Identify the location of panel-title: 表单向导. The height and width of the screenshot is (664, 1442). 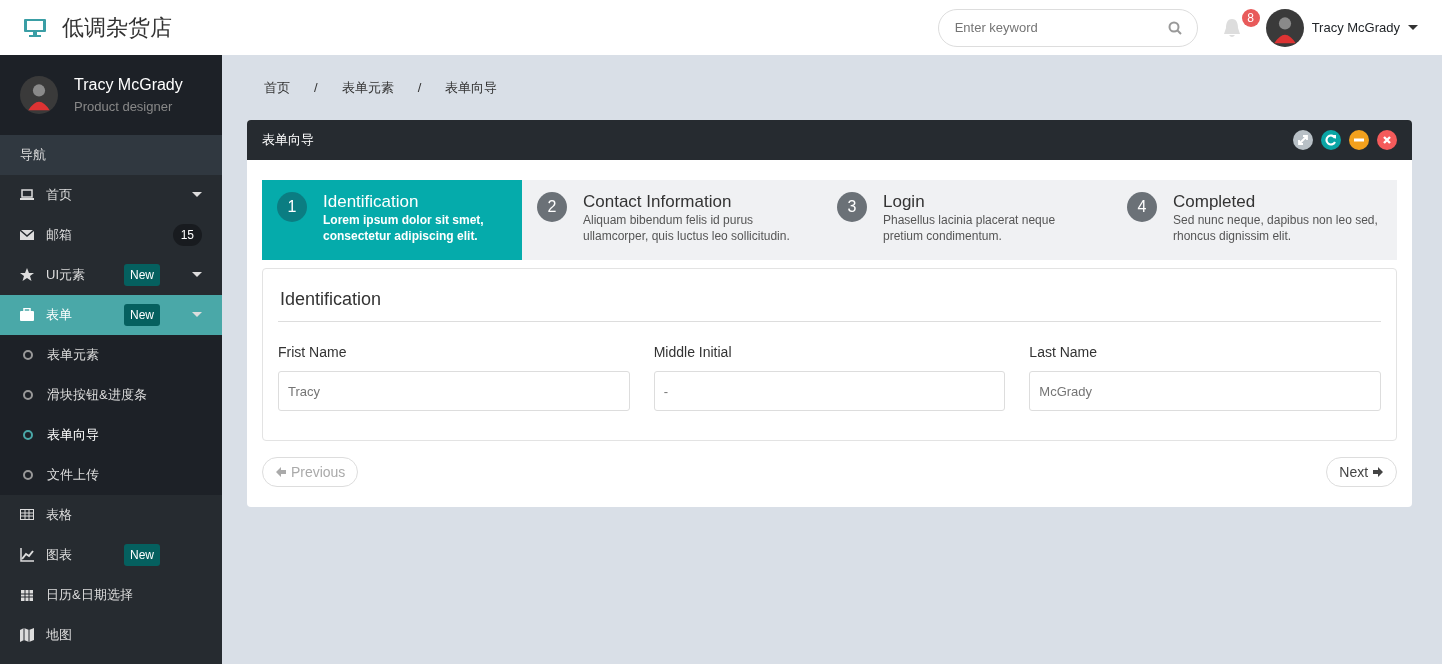
(288, 140).